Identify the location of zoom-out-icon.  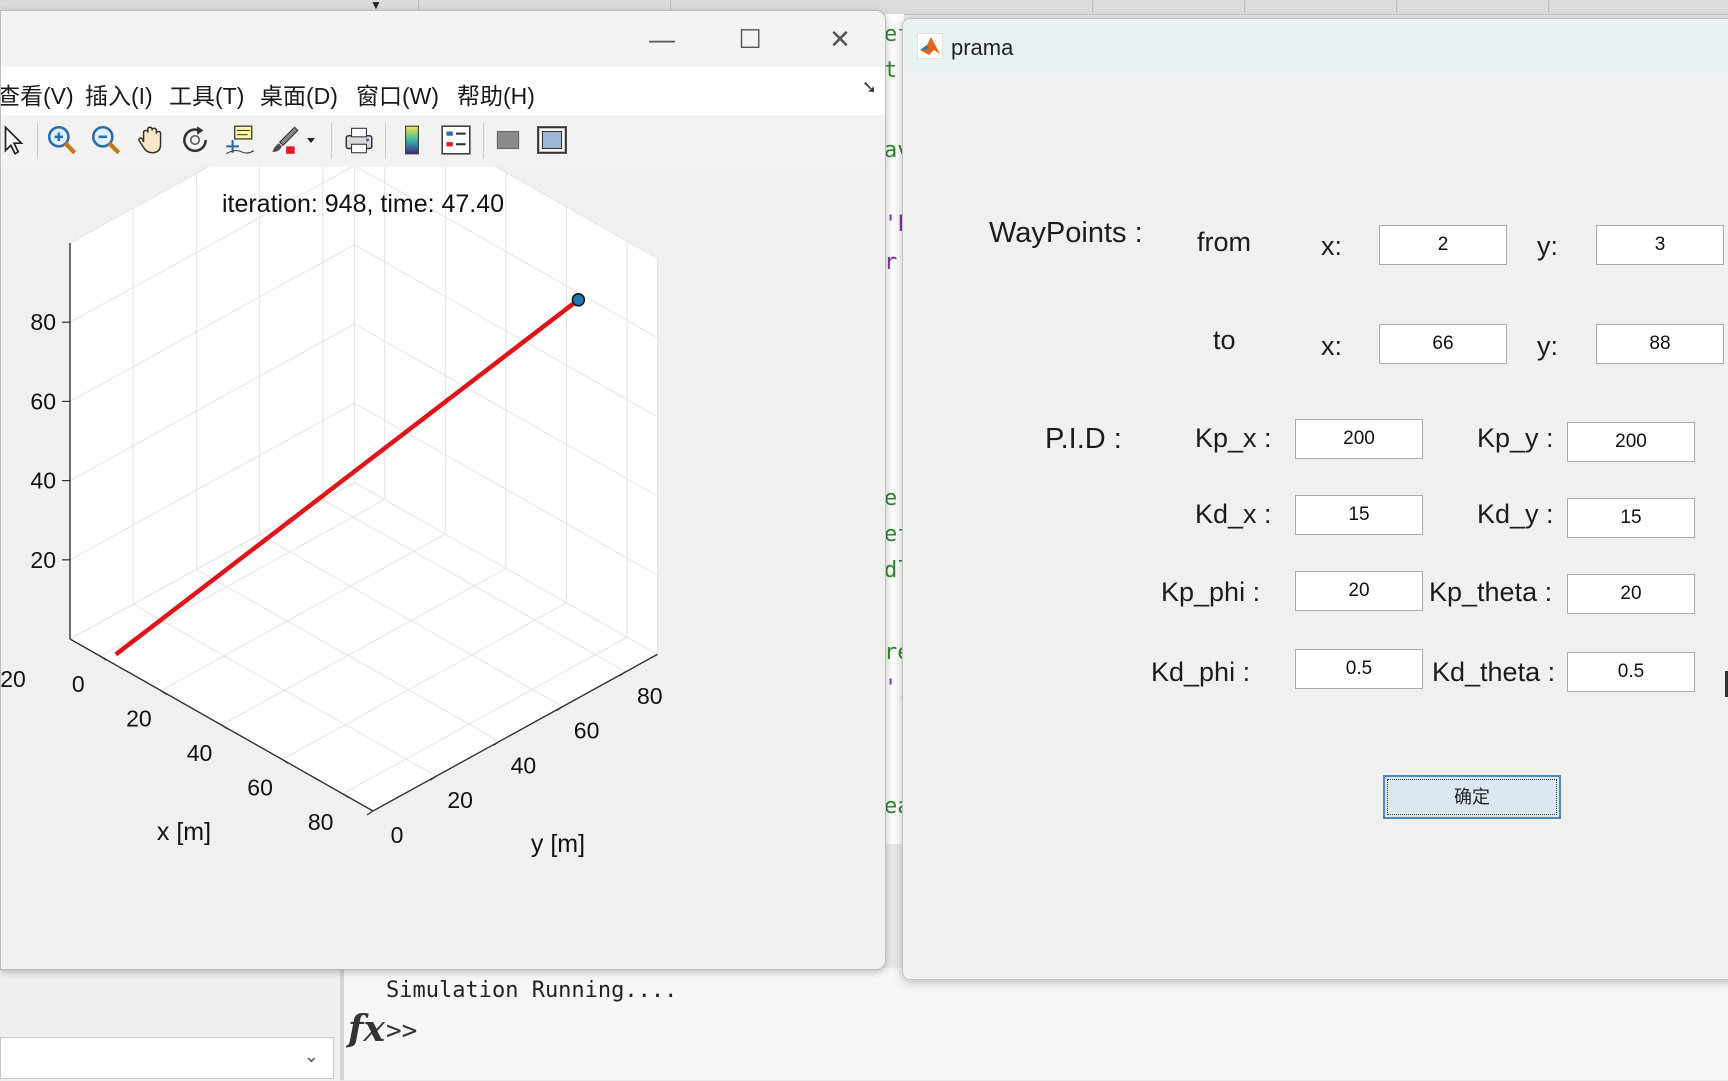
(106, 140).